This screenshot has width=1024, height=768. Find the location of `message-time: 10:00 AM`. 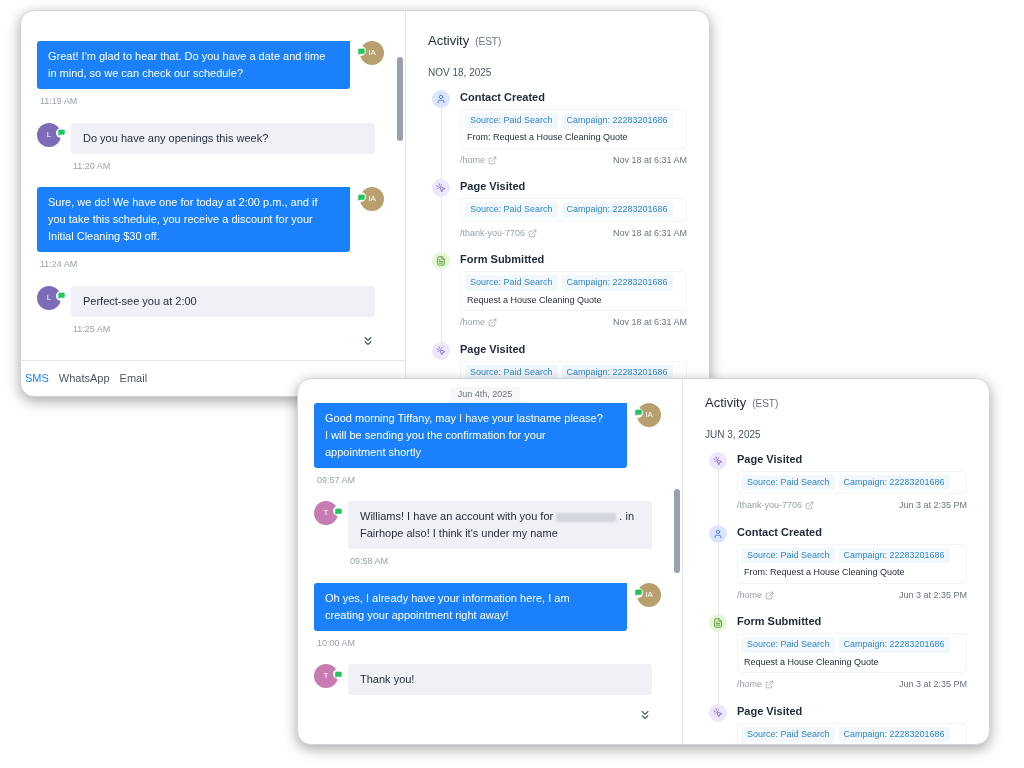

message-time: 10:00 AM is located at coordinates (337, 643).